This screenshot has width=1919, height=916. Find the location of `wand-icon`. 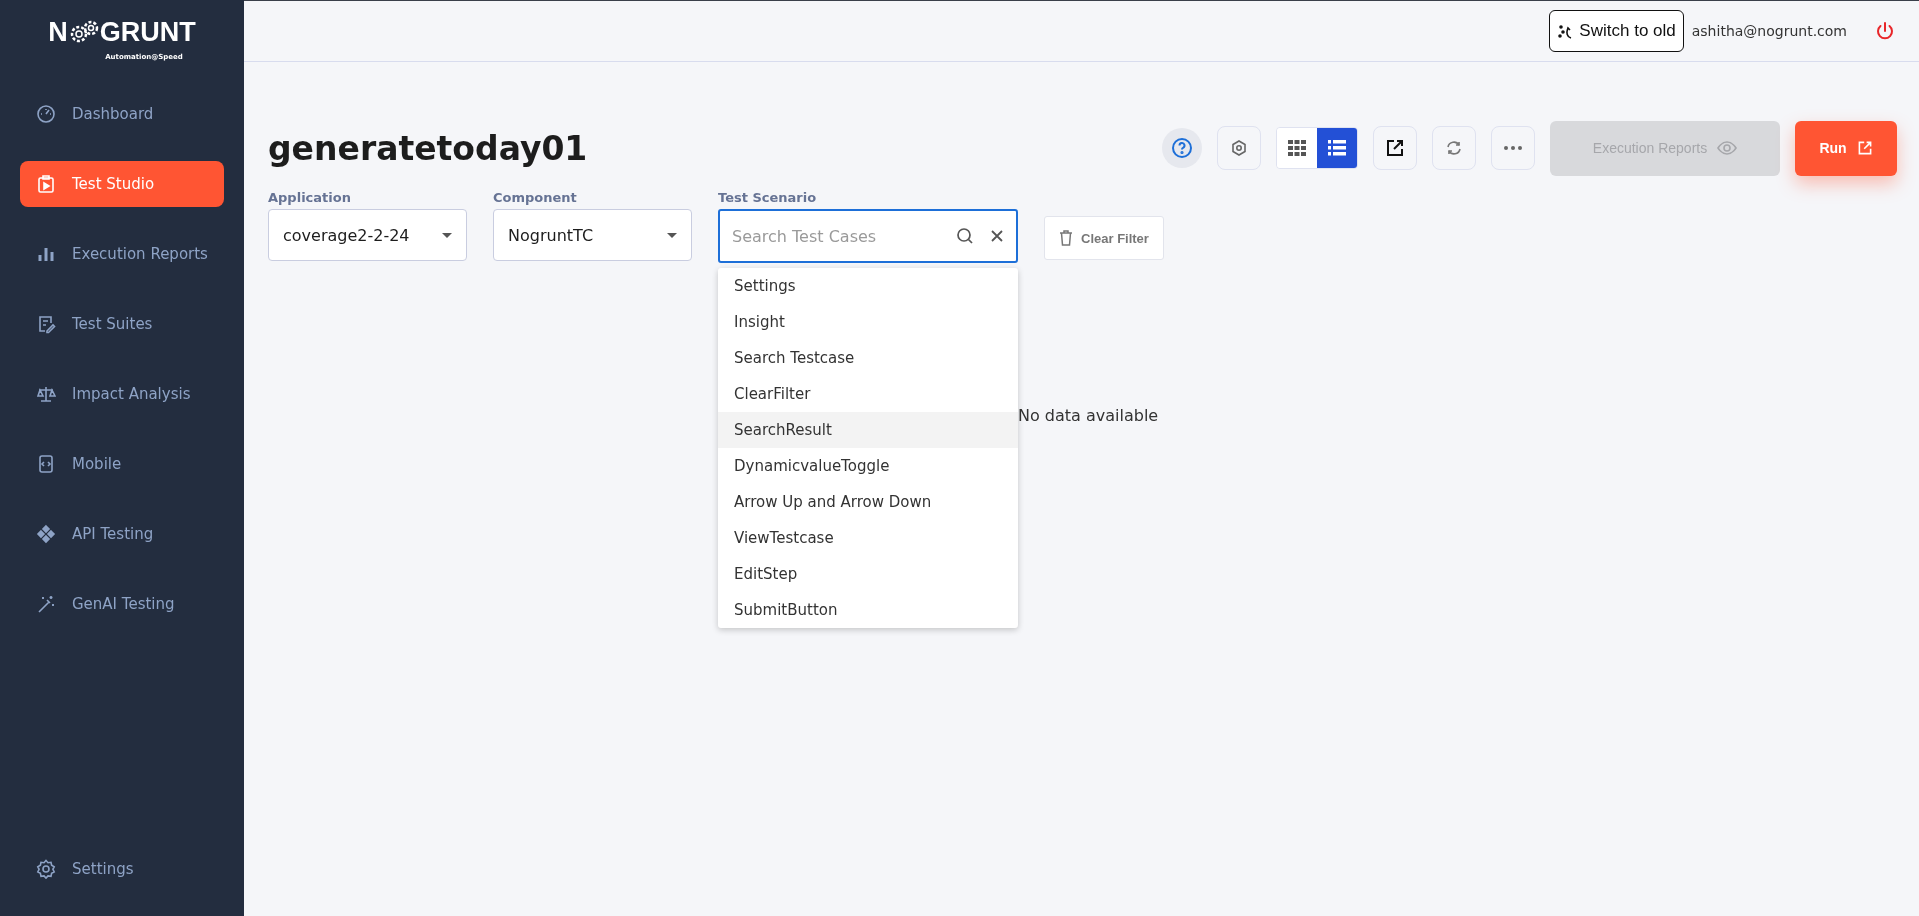

wand-icon is located at coordinates (46, 604).